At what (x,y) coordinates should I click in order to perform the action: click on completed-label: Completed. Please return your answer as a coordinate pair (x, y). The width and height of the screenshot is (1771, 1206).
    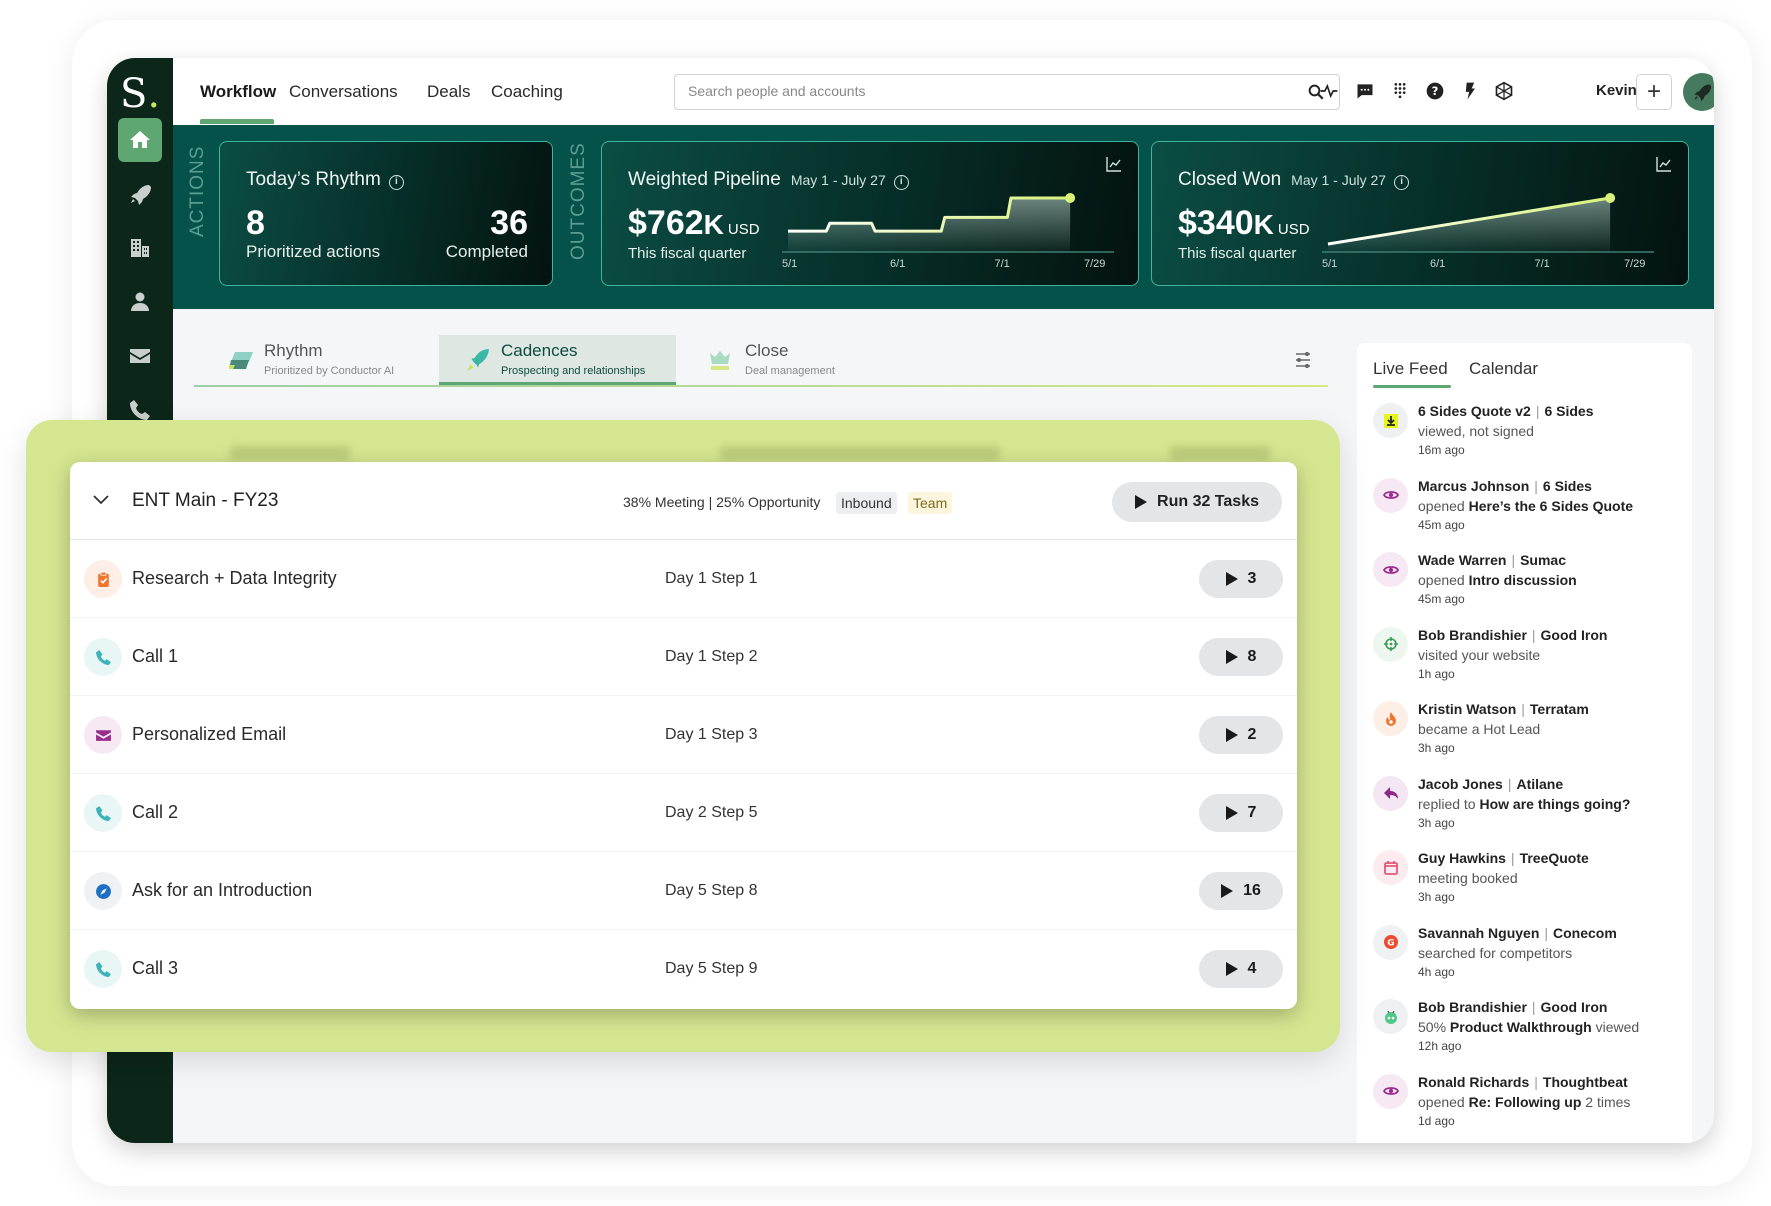
    Looking at the image, I should click on (486, 251).